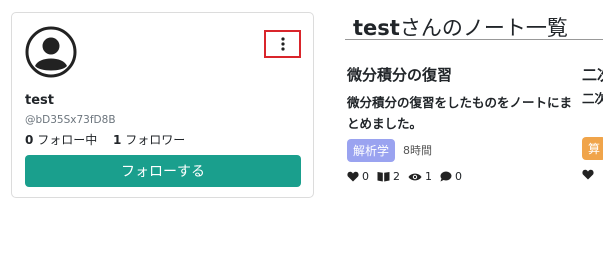 Image resolution: width=603 pixels, height=277 pixels. What do you see at coordinates (460, 113) in the screenshot?
I see `note-description: 微分積分の復習をしたものをノートにまとめました。` at bounding box center [460, 113].